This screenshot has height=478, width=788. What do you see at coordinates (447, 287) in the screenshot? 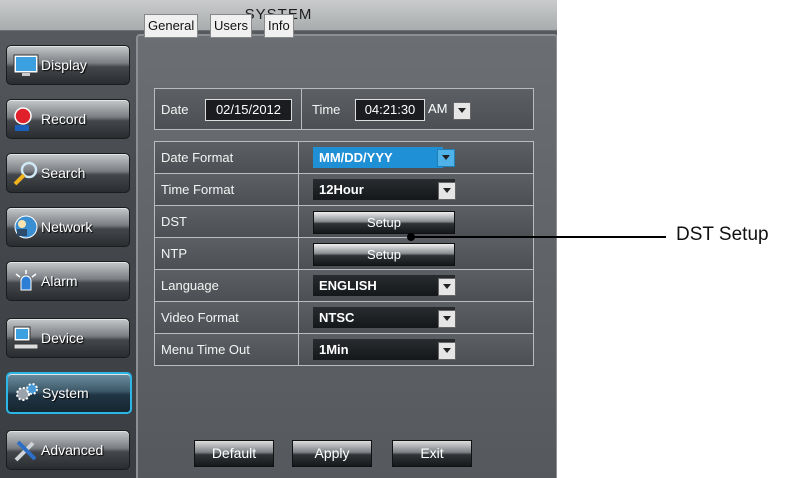
I see `language-dropdown` at bounding box center [447, 287].